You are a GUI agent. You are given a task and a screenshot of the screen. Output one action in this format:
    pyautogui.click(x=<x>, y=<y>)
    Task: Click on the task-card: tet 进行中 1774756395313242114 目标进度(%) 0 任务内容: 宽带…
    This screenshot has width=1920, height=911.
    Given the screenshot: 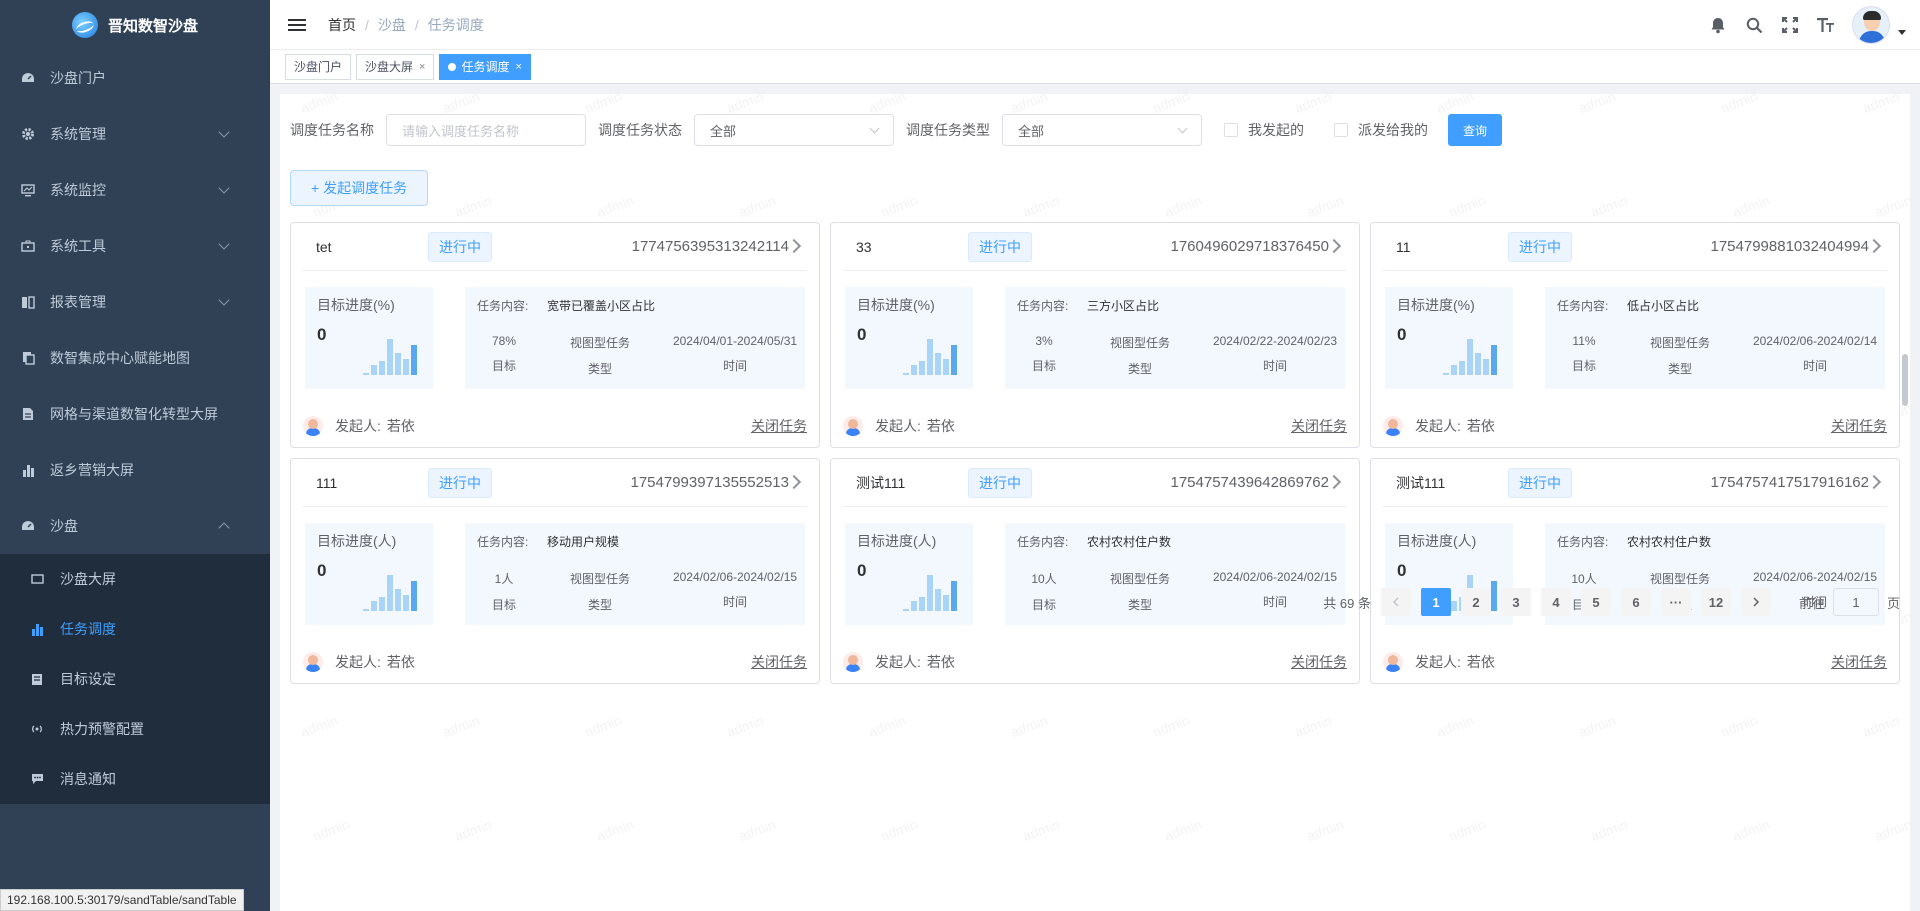 What is the action you would take?
    pyautogui.click(x=555, y=335)
    